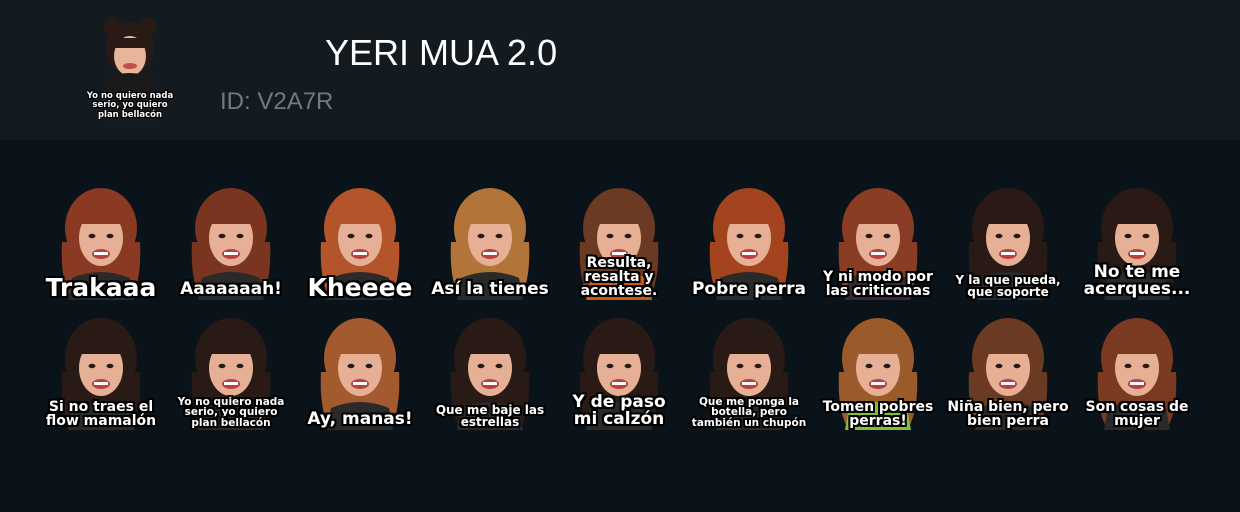 This screenshot has width=1240, height=512. What do you see at coordinates (619, 241) in the screenshot?
I see `sticker-item: Resulta, resalta y acontese.` at bounding box center [619, 241].